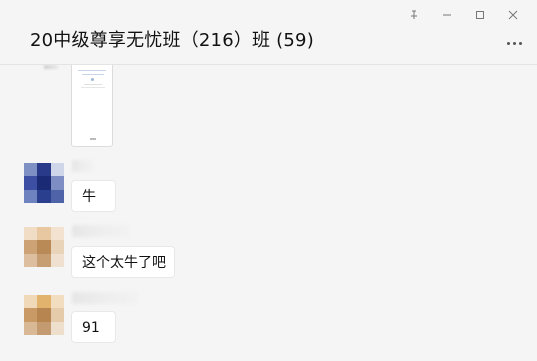 The width and height of the screenshot is (537, 361). I want to click on message-text: 牛, so click(89, 197).